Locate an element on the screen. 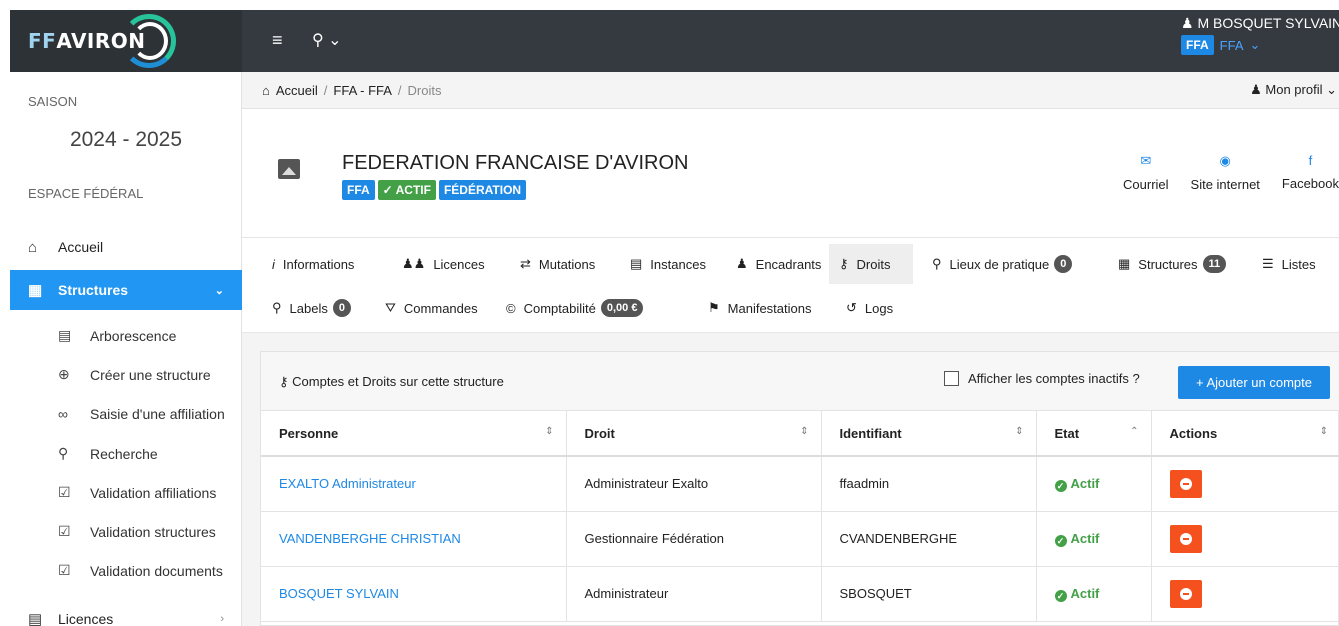 The width and height of the screenshot is (1339, 626). sidebar-item-label: Validation affiliations is located at coordinates (153, 492).